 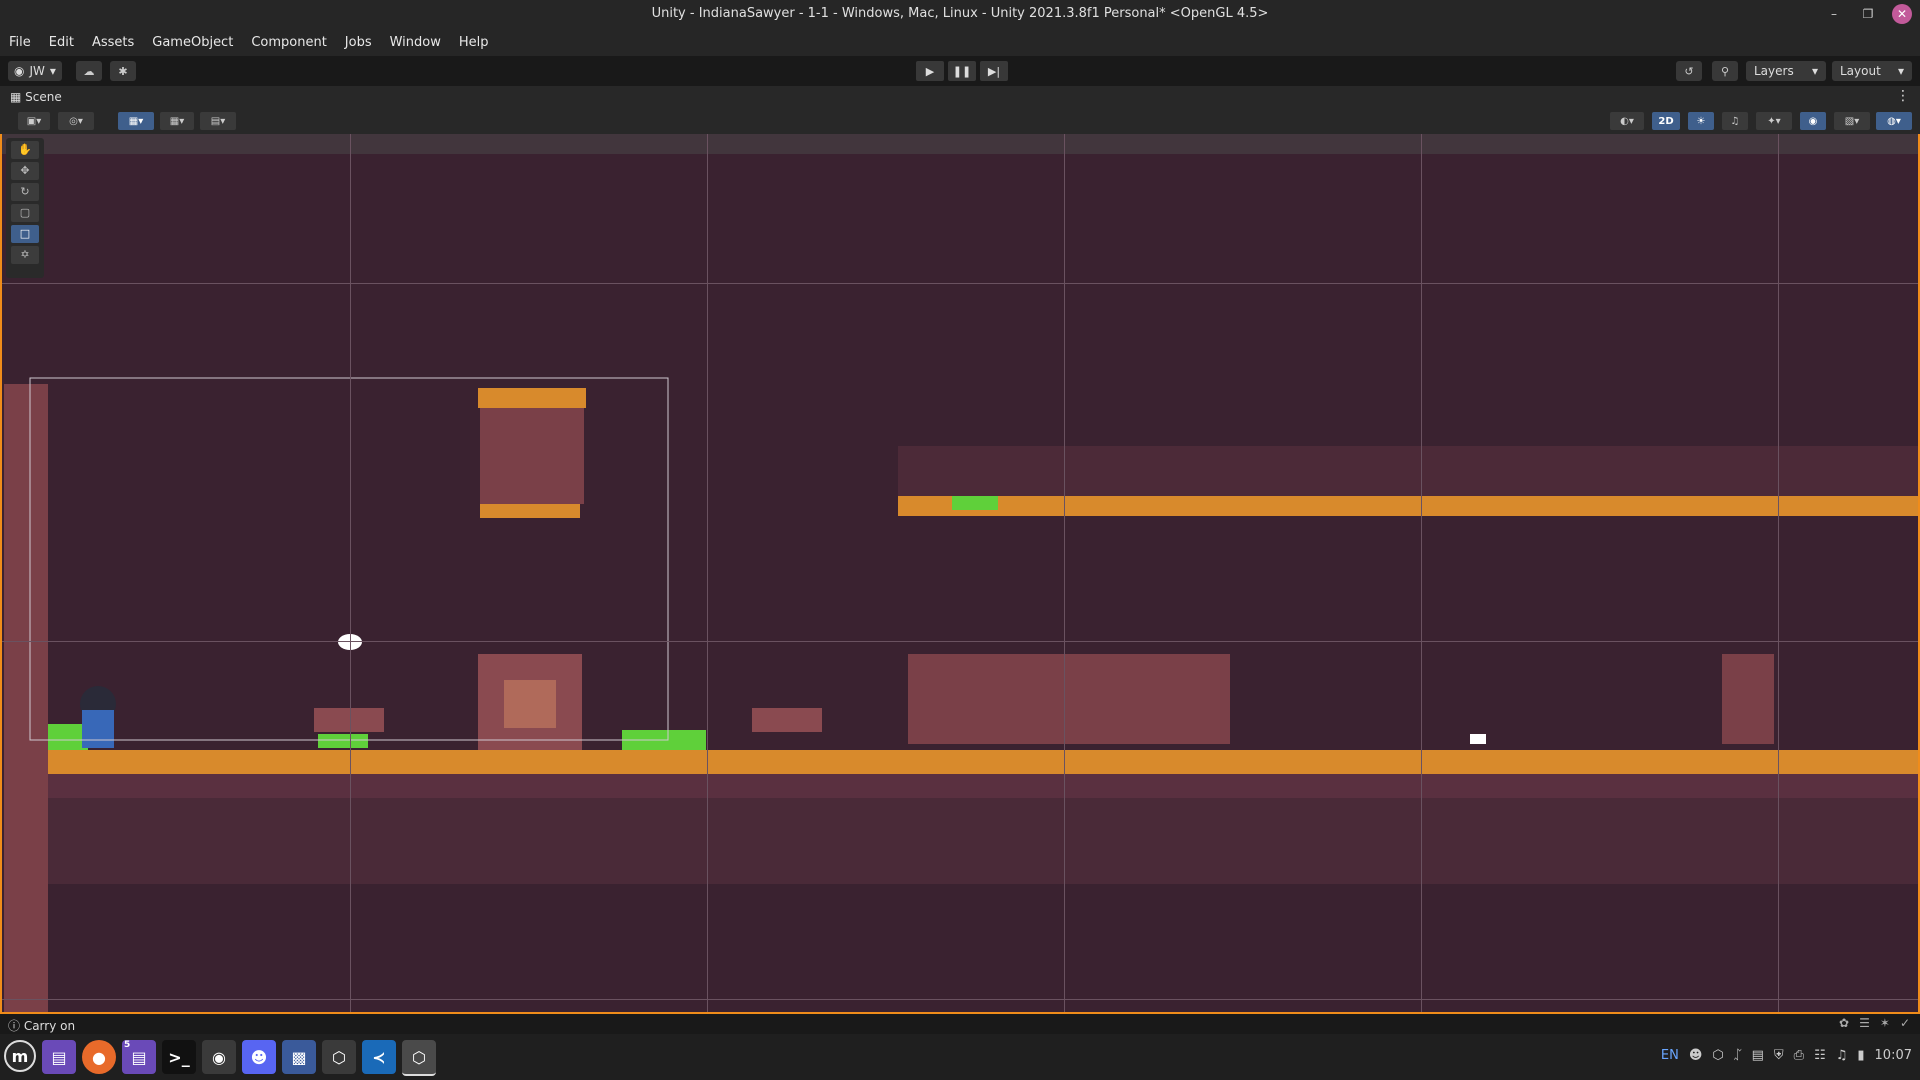 I want to click on stack-icon: ☰, so click(x=1864, y=1023).